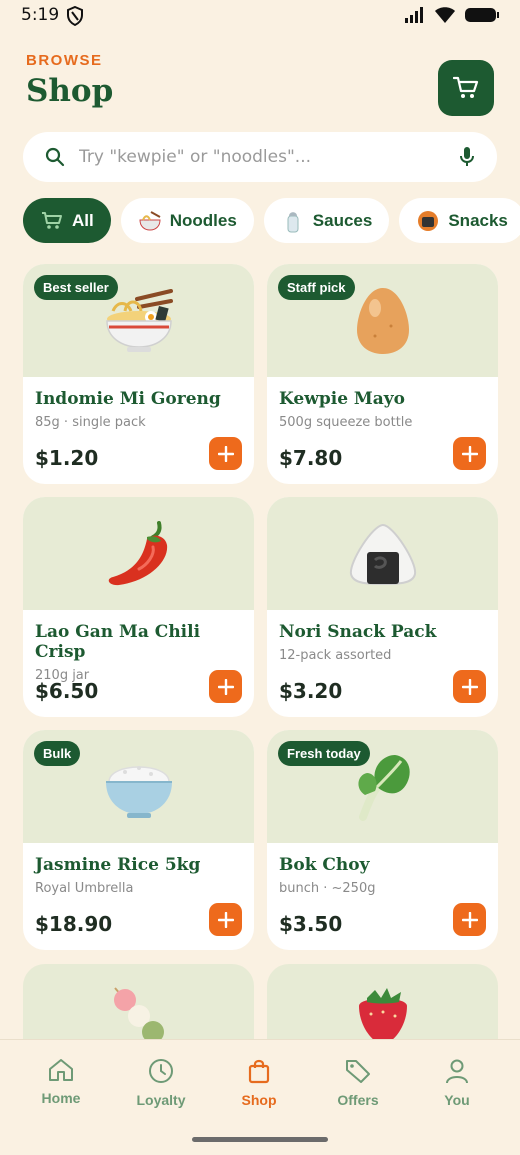  Describe the element at coordinates (467, 157) in the screenshot. I see `microphone-icon` at that location.